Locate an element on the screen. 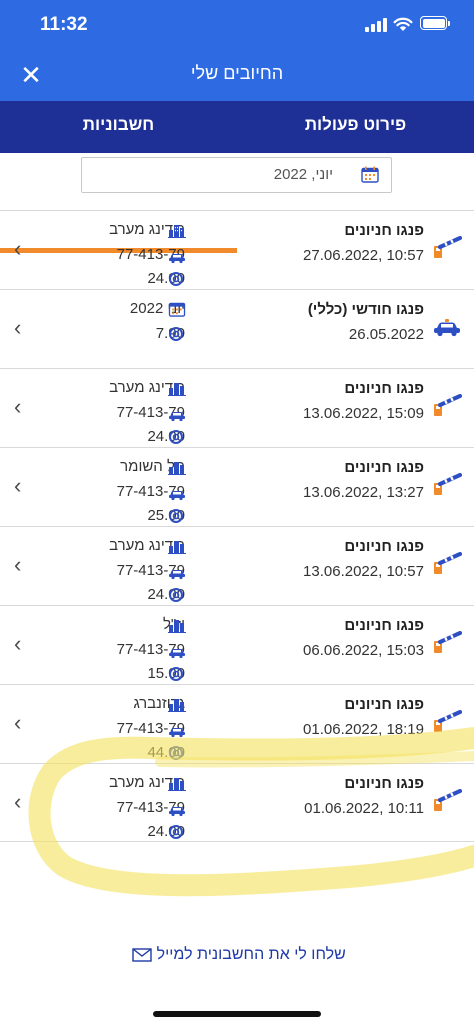 This screenshot has width=474, height=1025. item-date: 26.05.2022 is located at coordinates (386, 334).